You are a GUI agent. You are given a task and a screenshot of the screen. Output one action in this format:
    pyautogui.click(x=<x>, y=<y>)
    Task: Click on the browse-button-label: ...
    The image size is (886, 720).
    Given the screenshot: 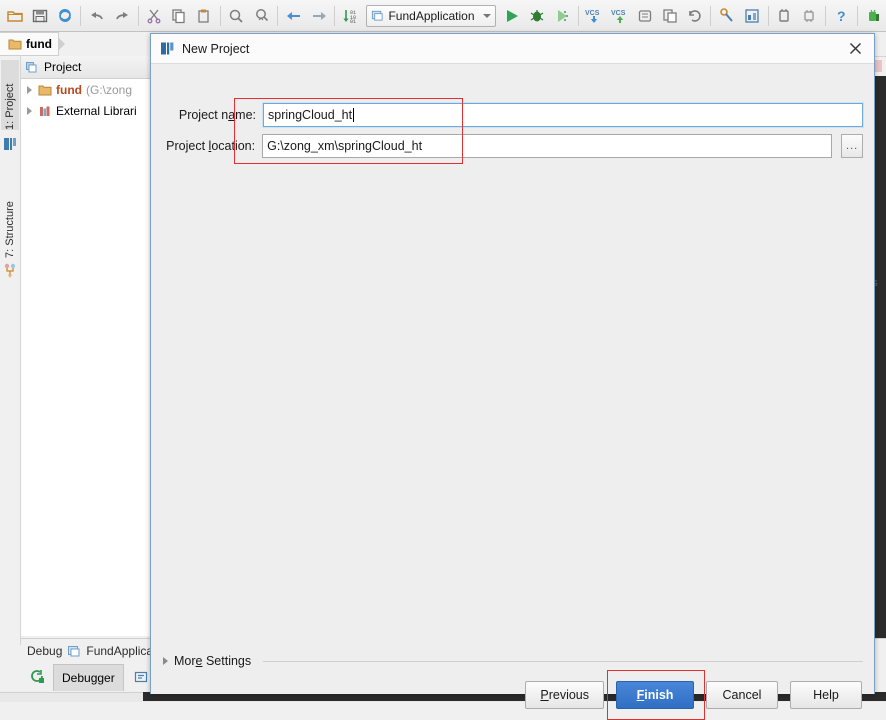 What is the action you would take?
    pyautogui.click(x=852, y=146)
    